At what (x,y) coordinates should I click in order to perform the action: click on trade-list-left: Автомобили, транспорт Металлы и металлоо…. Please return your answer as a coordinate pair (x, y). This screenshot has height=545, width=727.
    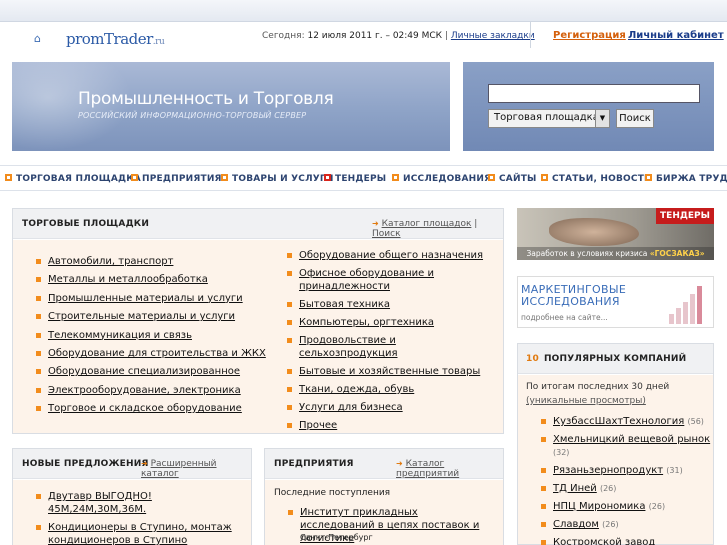
    Looking at the image, I should click on (151, 338).